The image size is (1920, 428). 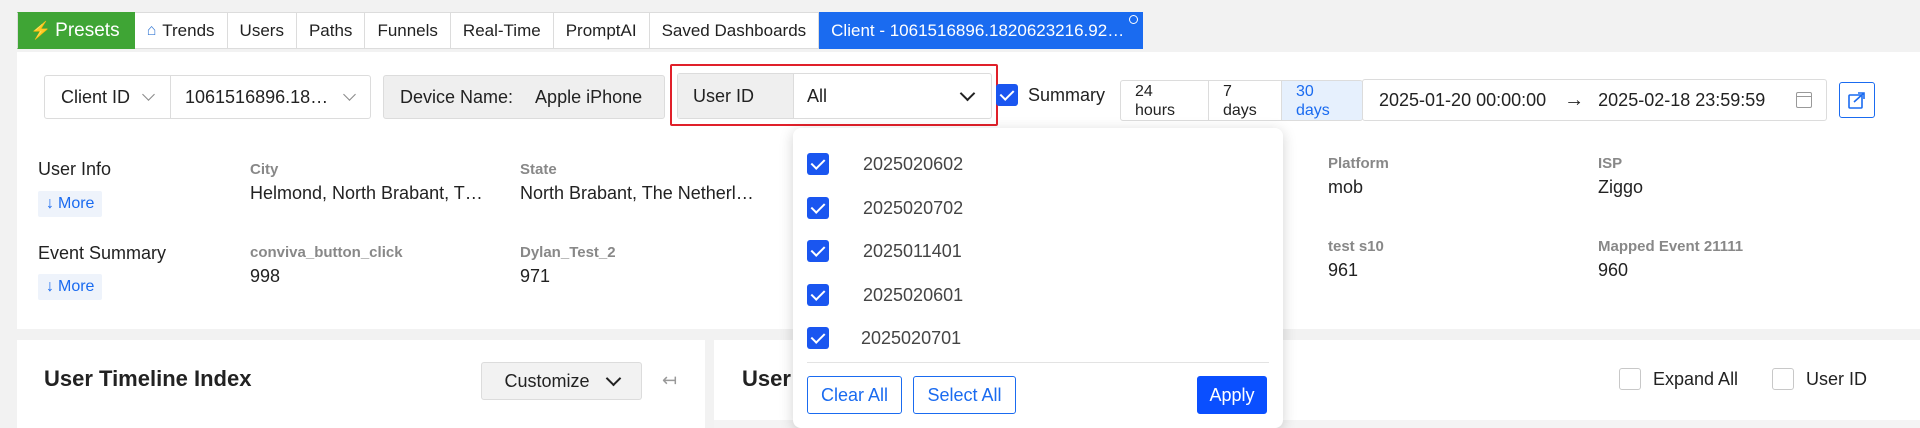 What do you see at coordinates (885, 164) in the screenshot?
I see `dropdown-option: 2025020602` at bounding box center [885, 164].